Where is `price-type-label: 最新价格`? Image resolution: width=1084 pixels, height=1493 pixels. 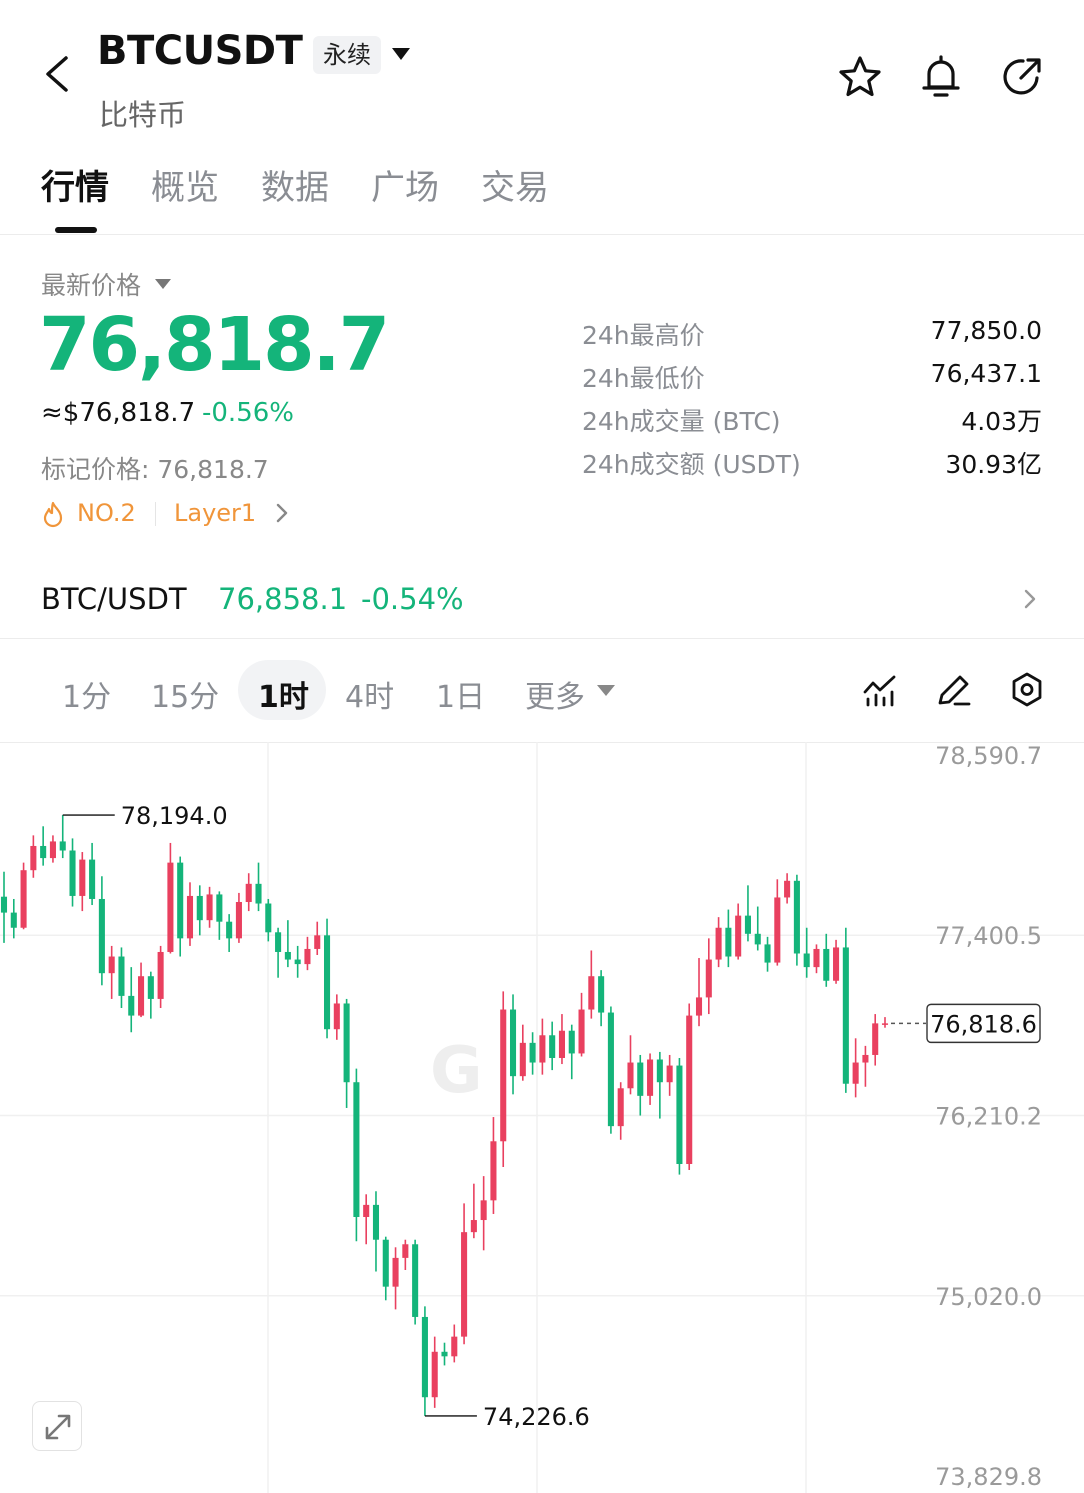
price-type-label: 最新价格 is located at coordinates (91, 284).